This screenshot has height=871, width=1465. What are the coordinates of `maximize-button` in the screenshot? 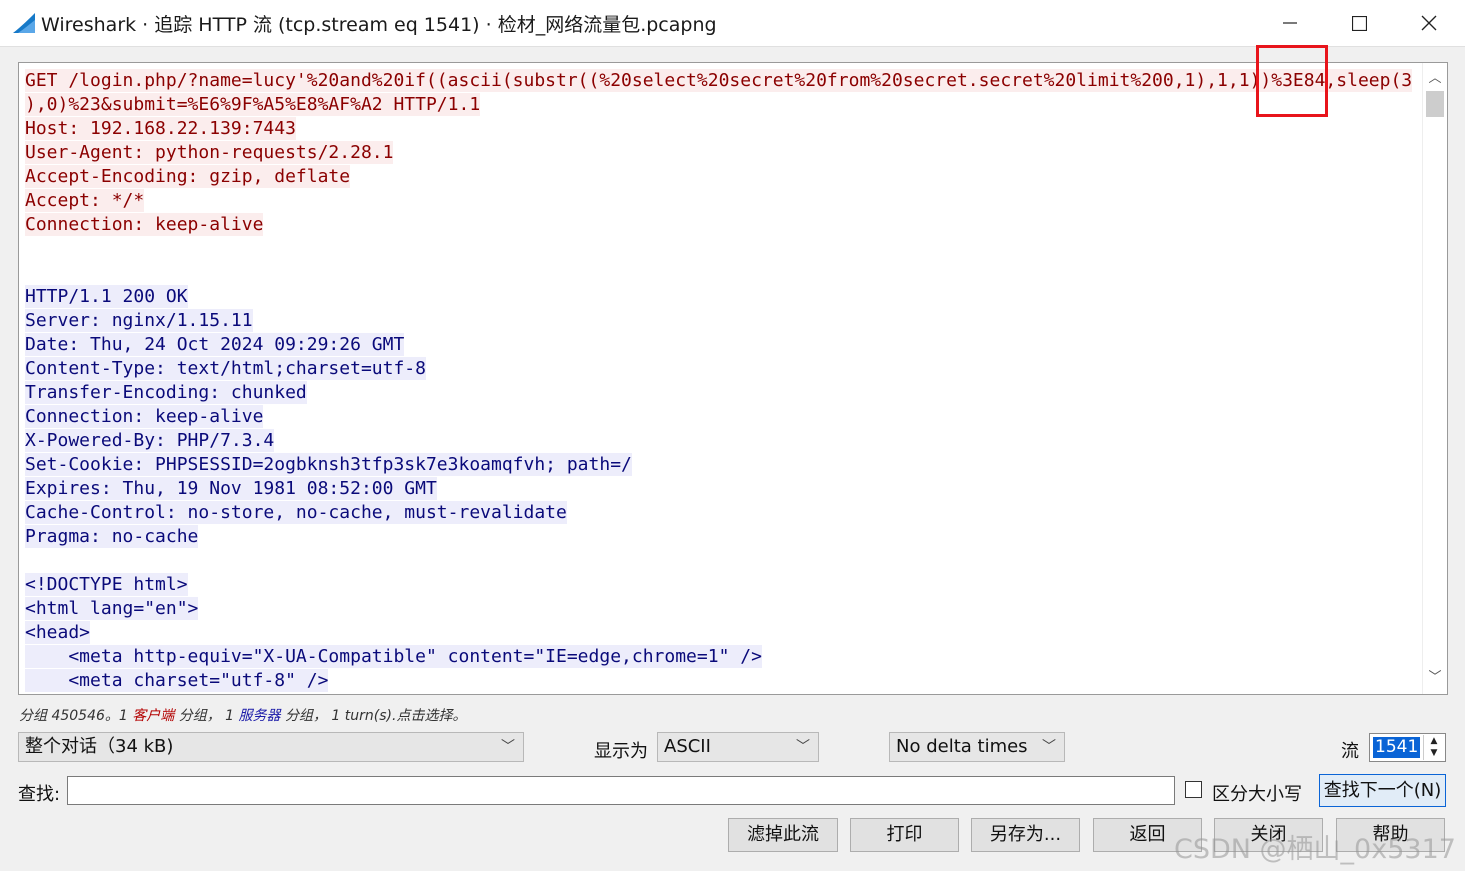 It's located at (1359, 23).